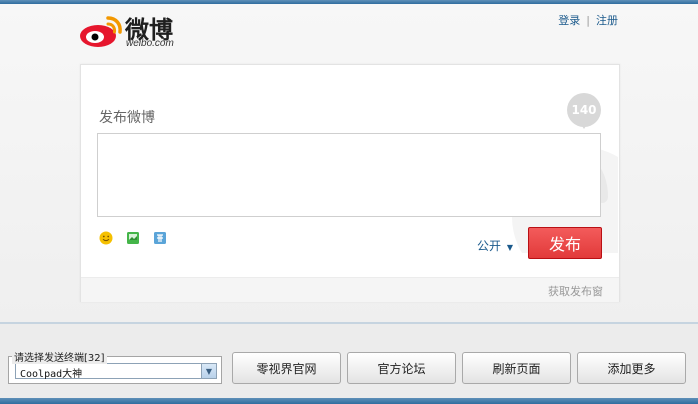  Describe the element at coordinates (286, 368) in the screenshot. I see `official-site-button: 零视界官网` at that location.